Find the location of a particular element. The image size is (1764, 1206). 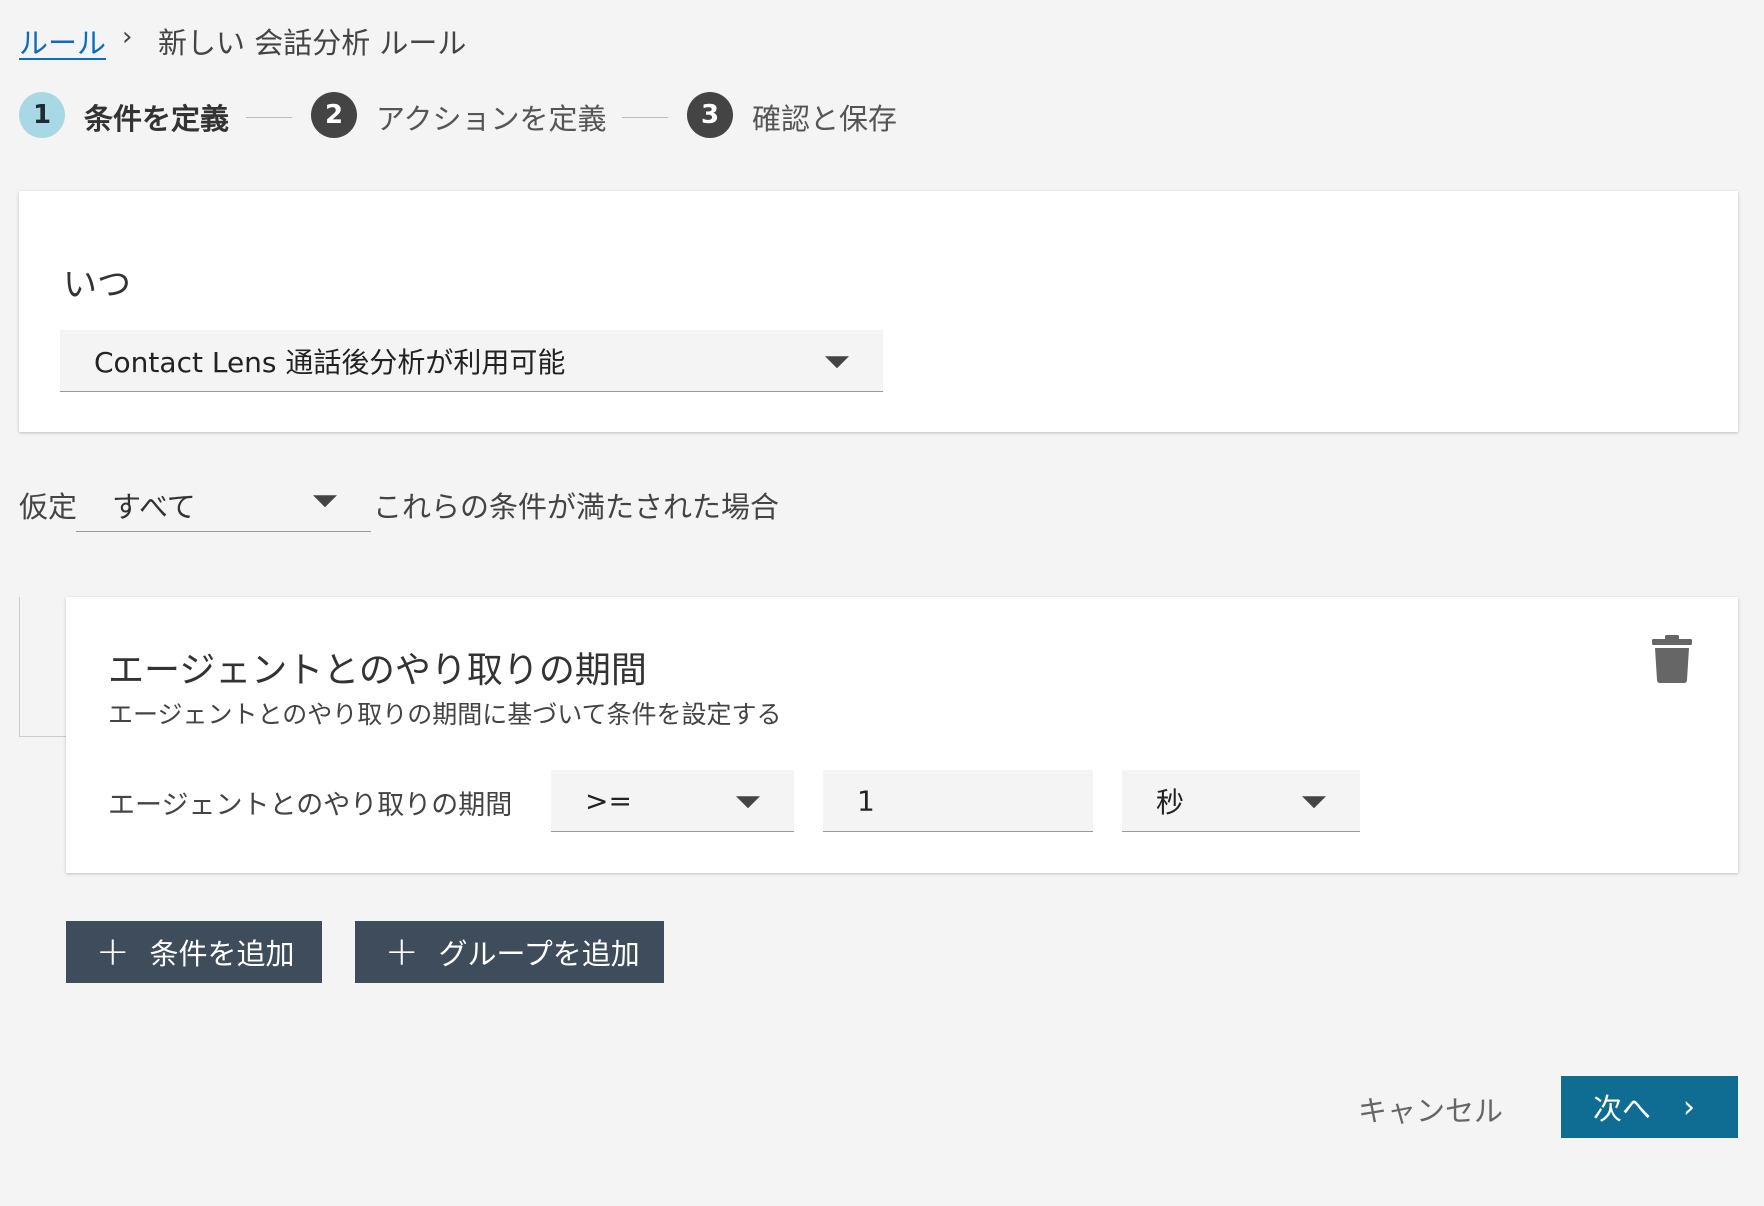

operator-value: >= is located at coordinates (608, 800).